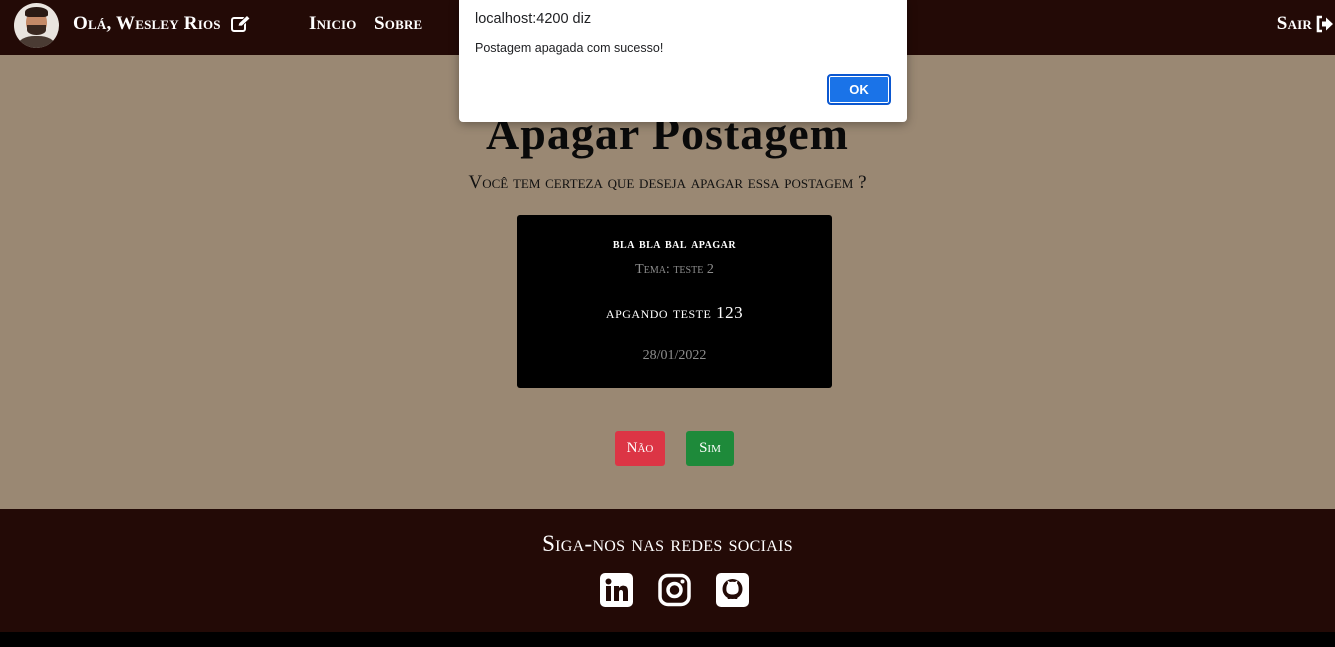 This screenshot has width=1335, height=647. What do you see at coordinates (1325, 24) in the screenshot?
I see `logout-icon` at bounding box center [1325, 24].